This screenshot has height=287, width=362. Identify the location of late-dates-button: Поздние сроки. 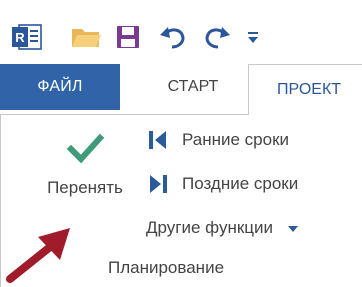
(222, 184).